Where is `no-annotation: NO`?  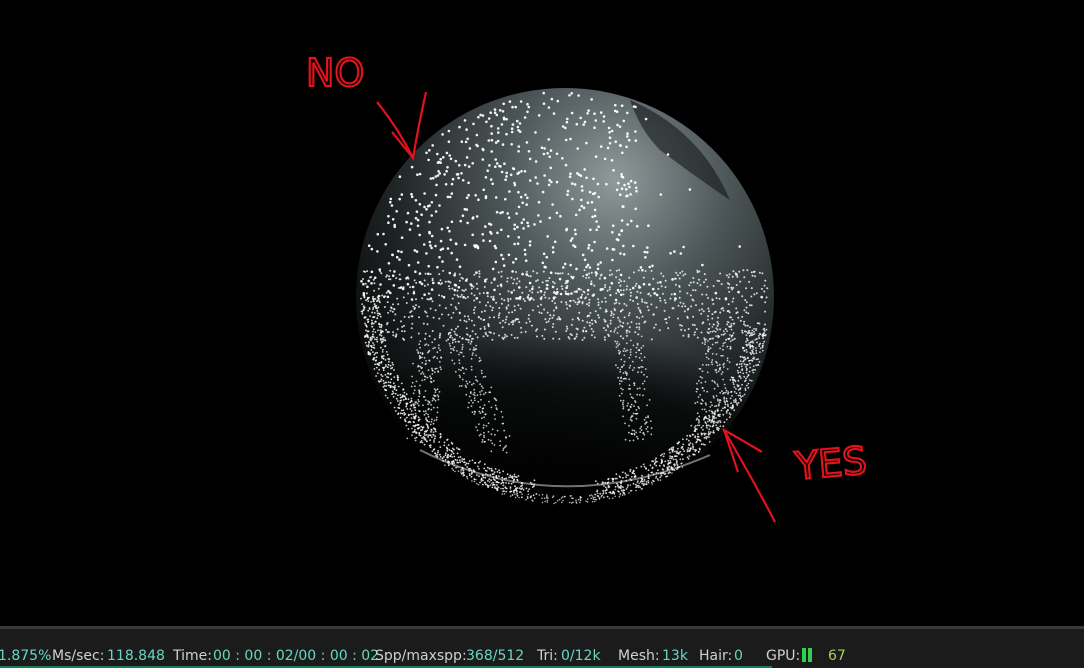 no-annotation: NO is located at coordinates (366, 105).